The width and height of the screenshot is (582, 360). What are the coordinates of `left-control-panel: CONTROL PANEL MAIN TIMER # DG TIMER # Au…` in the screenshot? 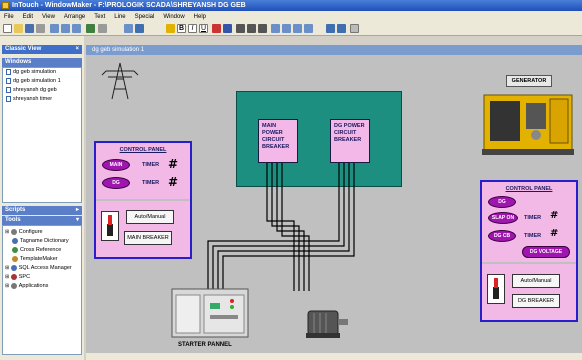 It's located at (143, 200).